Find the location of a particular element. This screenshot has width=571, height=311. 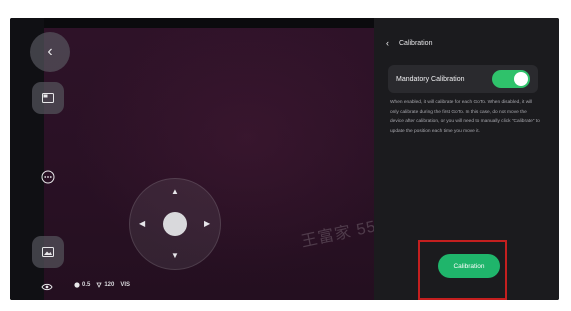

mode-value: VIS is located at coordinates (125, 285).